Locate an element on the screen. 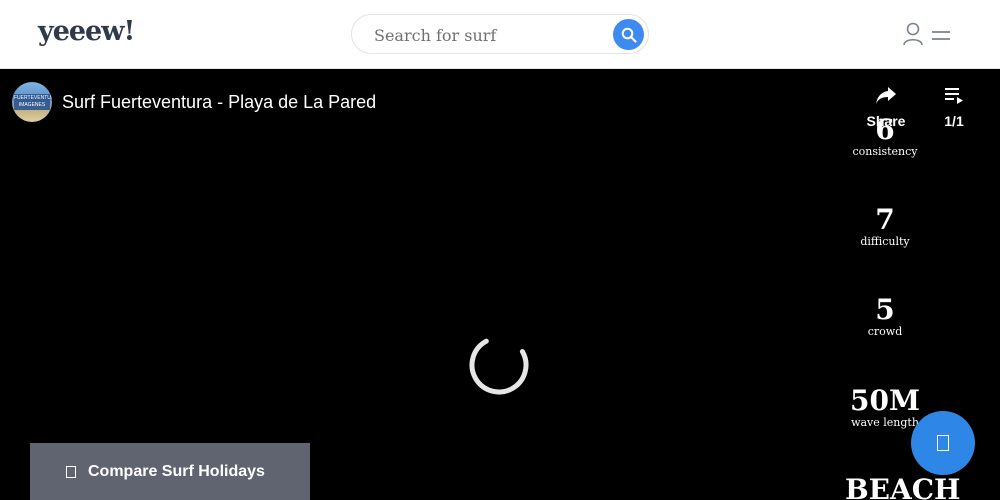 Image resolution: width=1000 pixels, height=500 pixels. stat-value: 7 is located at coordinates (885, 219).